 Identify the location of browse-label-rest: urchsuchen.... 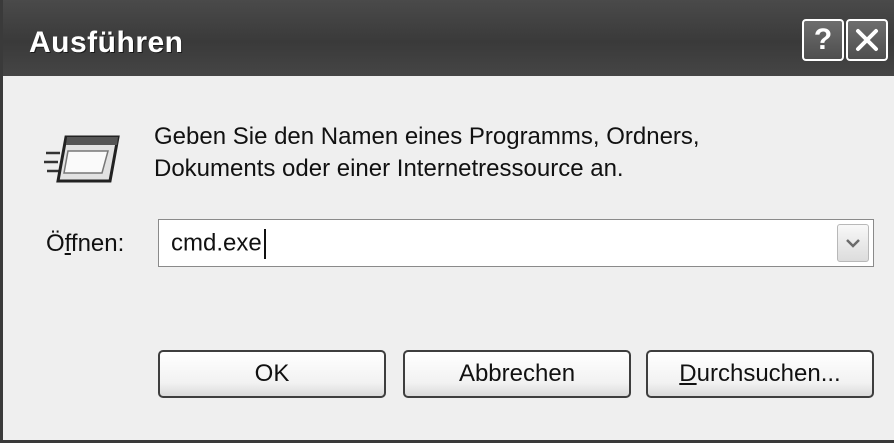
(768, 373).